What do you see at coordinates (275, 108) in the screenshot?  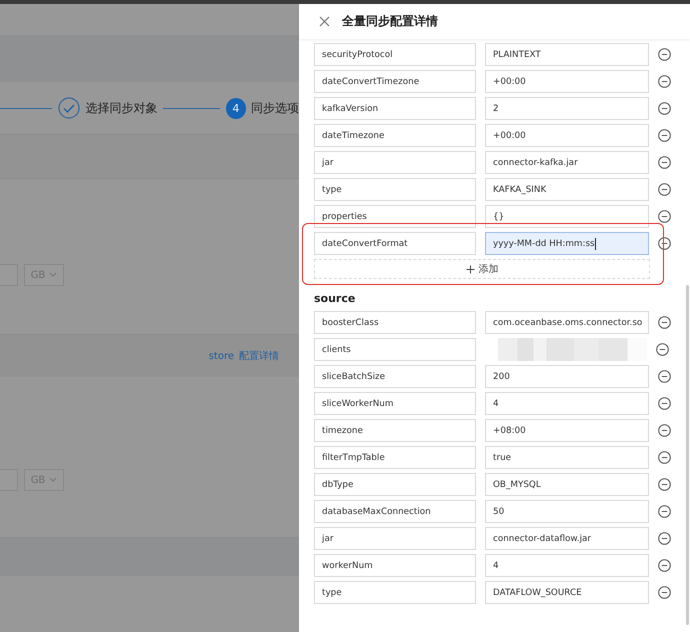 I see `step-label: 同步选项` at bounding box center [275, 108].